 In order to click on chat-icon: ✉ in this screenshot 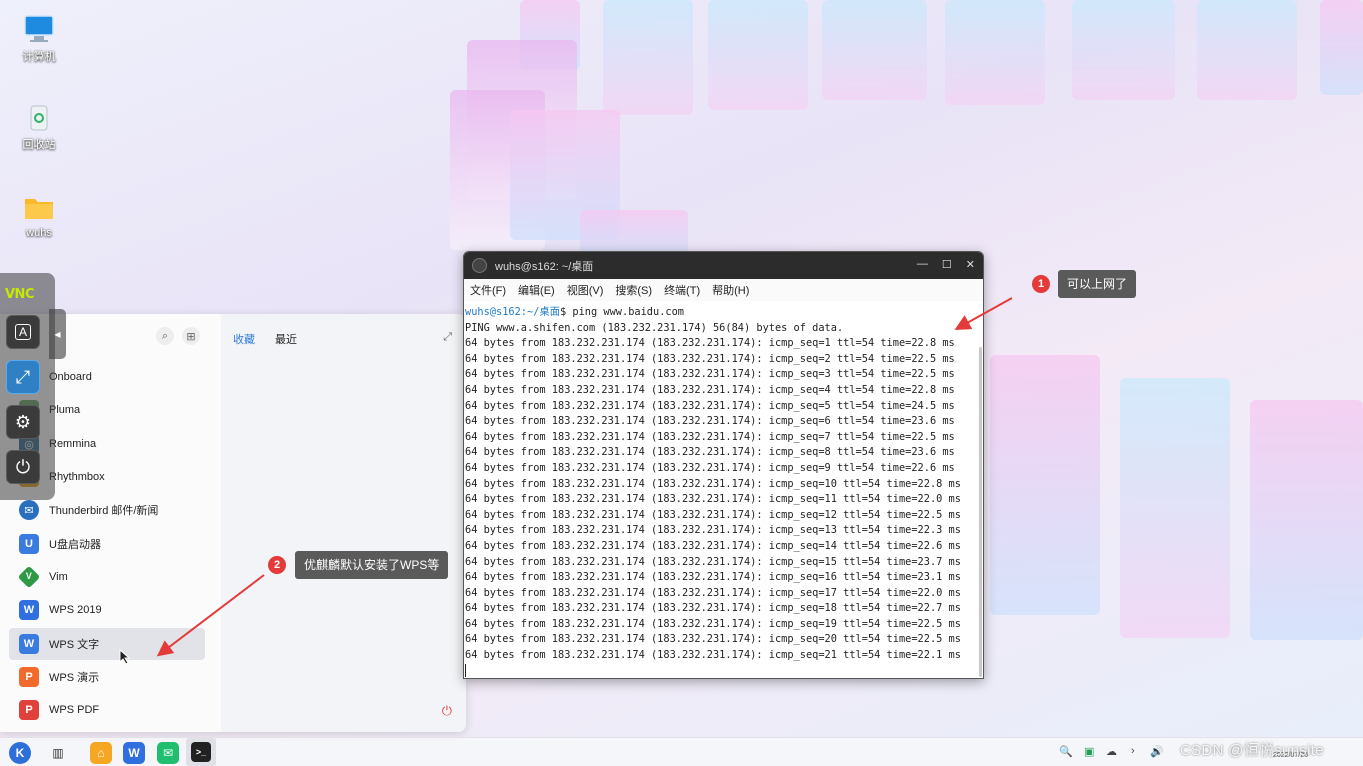, I will do `click(168, 753)`.